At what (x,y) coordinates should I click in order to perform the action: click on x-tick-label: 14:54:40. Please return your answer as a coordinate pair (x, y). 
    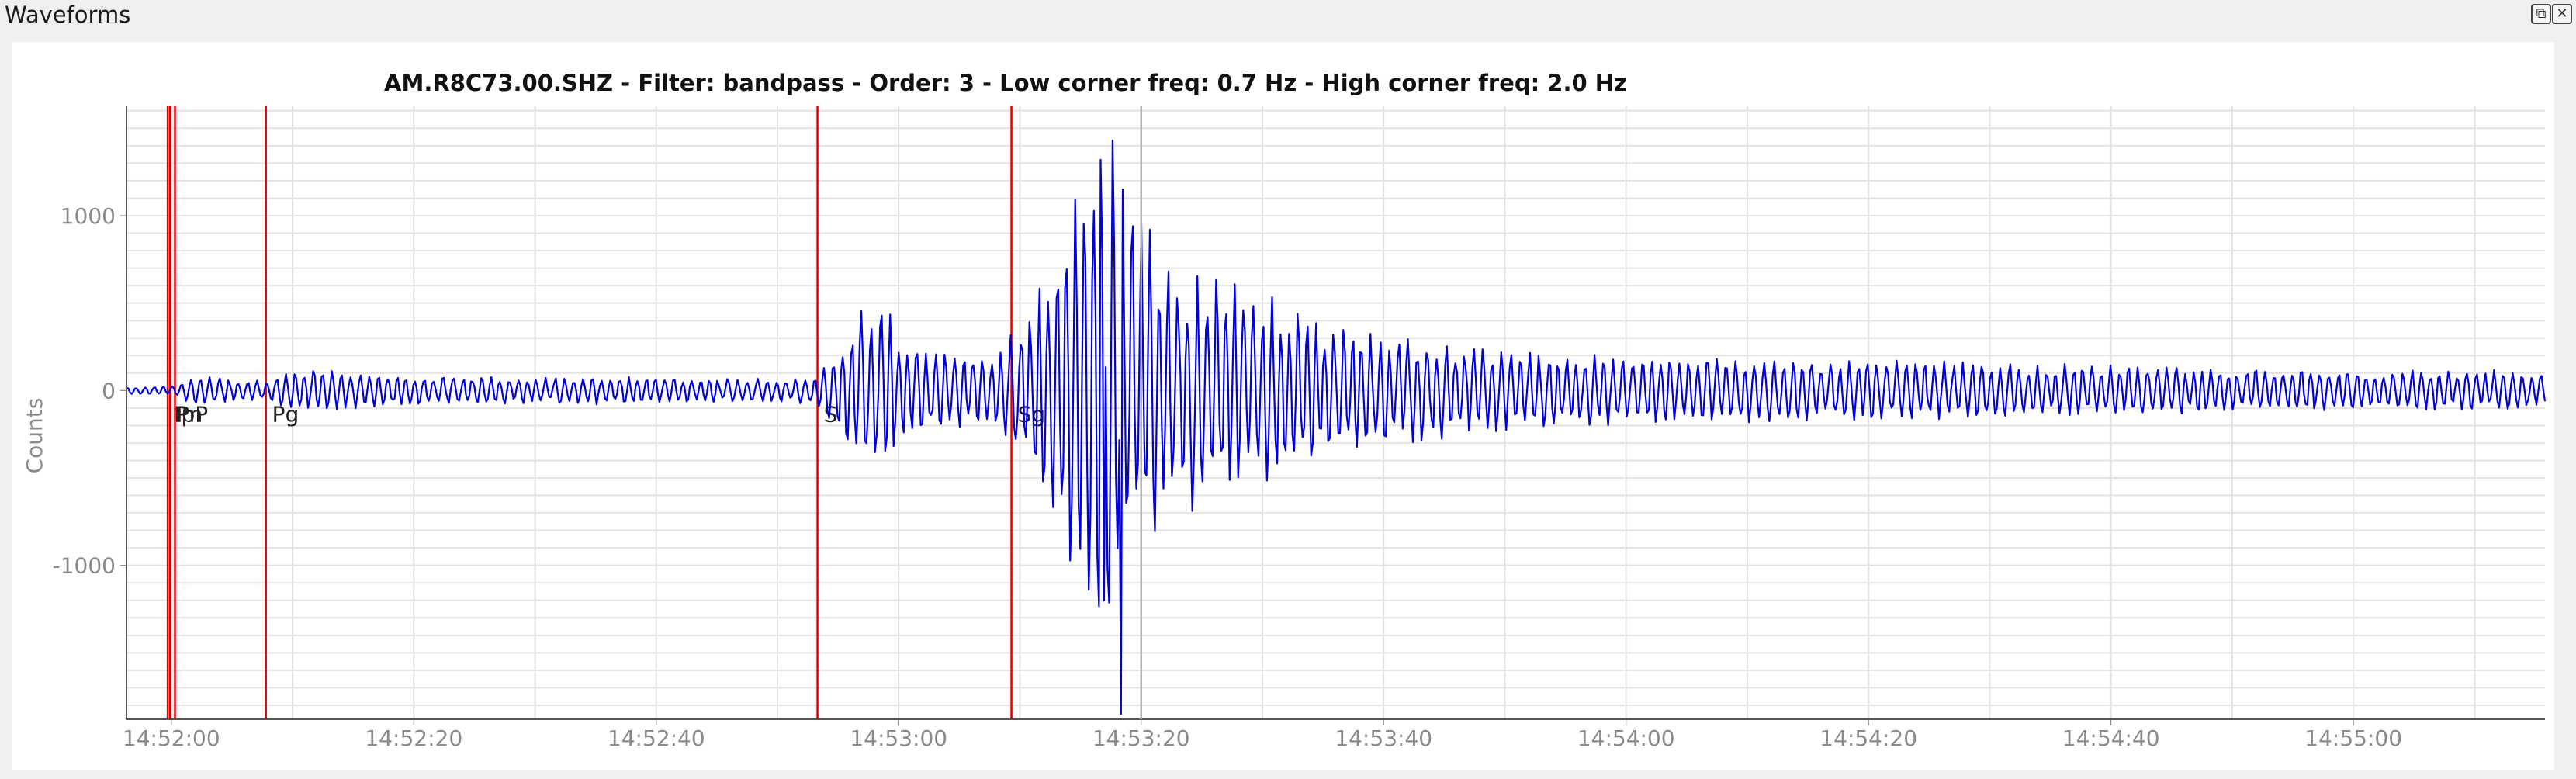
    Looking at the image, I should click on (2111, 738).